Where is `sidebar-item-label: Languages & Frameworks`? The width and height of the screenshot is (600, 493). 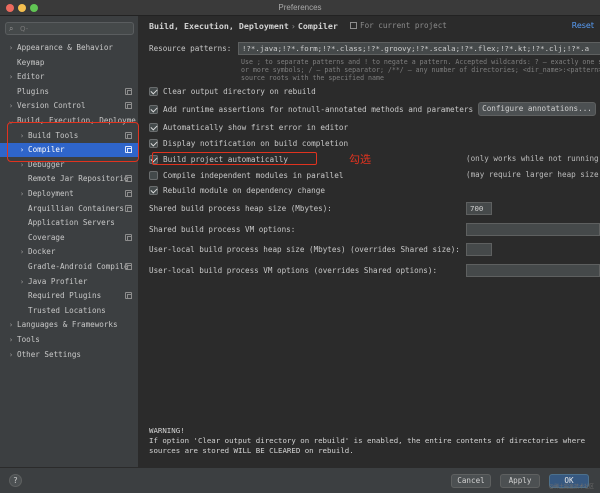 sidebar-item-label: Languages & Frameworks is located at coordinates (67, 325).